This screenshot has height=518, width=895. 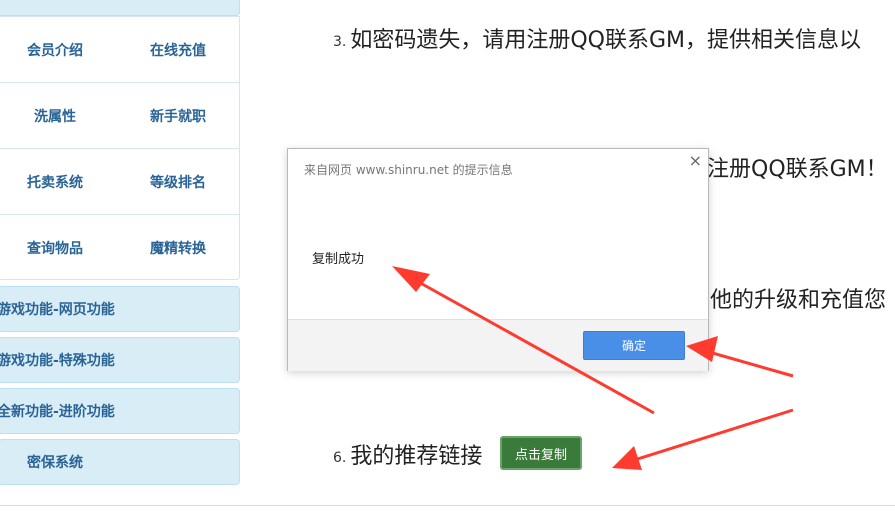 What do you see at coordinates (703, 439) in the screenshot?
I see `arrow-icon` at bounding box center [703, 439].